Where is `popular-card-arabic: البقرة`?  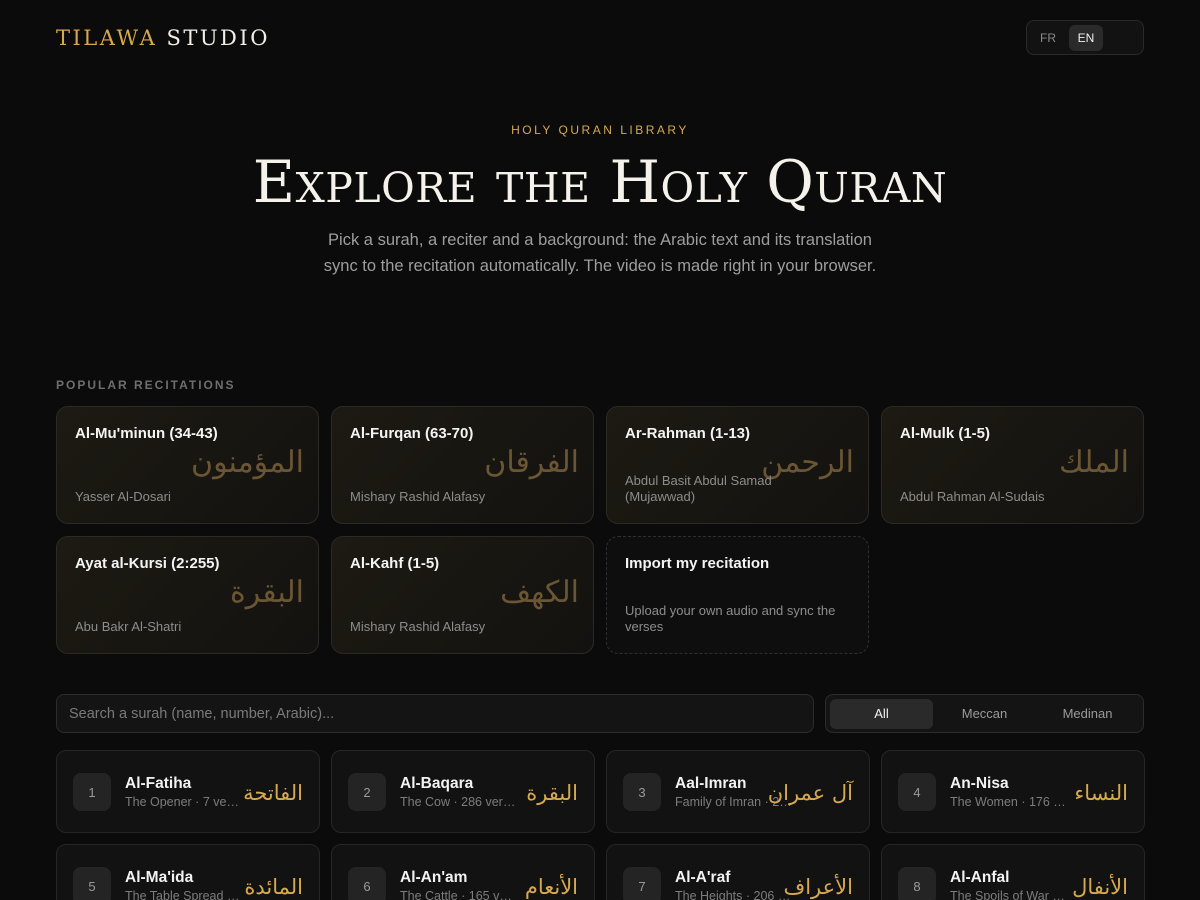
popular-card-arabic: البقرة is located at coordinates (267, 592).